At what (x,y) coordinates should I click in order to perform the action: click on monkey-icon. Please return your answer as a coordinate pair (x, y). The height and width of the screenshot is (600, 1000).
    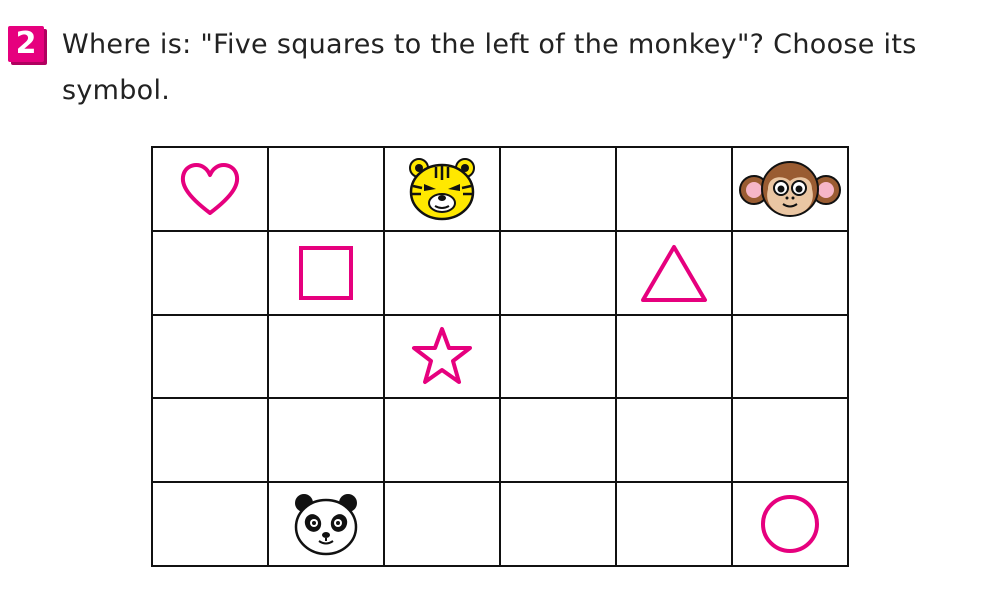
    Looking at the image, I should click on (790, 188).